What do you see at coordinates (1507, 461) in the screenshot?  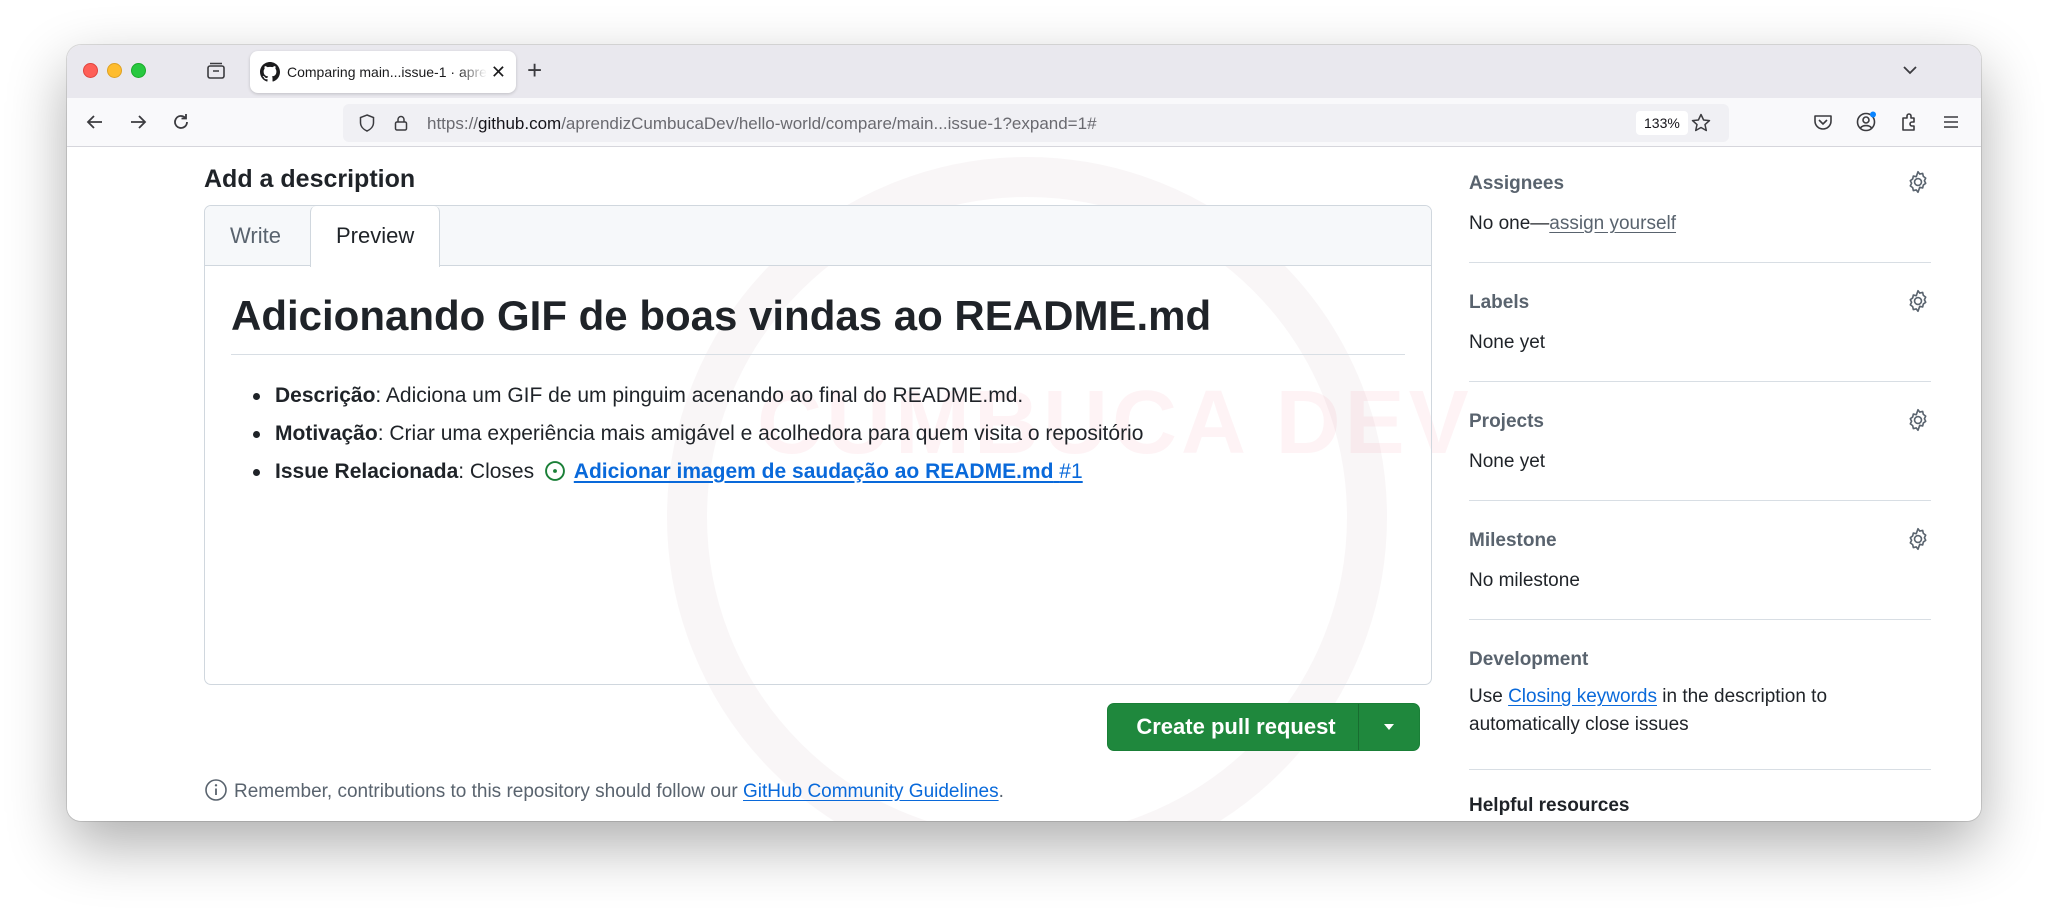 I see `projects-value: None yet` at bounding box center [1507, 461].